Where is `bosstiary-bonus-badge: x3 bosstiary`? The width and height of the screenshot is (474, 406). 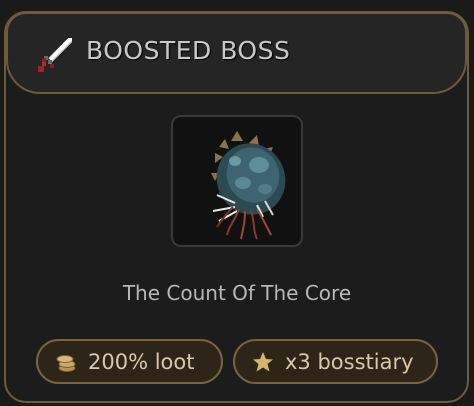
bosstiary-bonus-badge: x3 bosstiary is located at coordinates (335, 361).